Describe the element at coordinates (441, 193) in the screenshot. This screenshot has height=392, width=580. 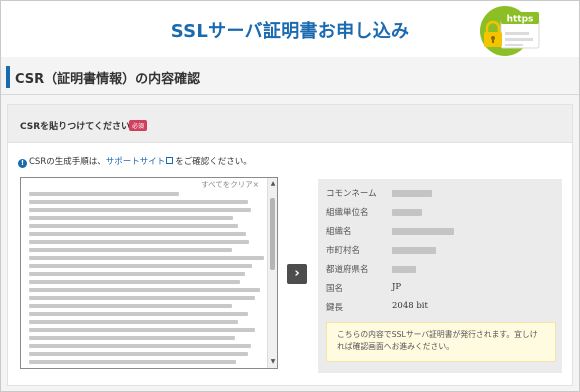
I see `result-row: コモンネーム` at that location.